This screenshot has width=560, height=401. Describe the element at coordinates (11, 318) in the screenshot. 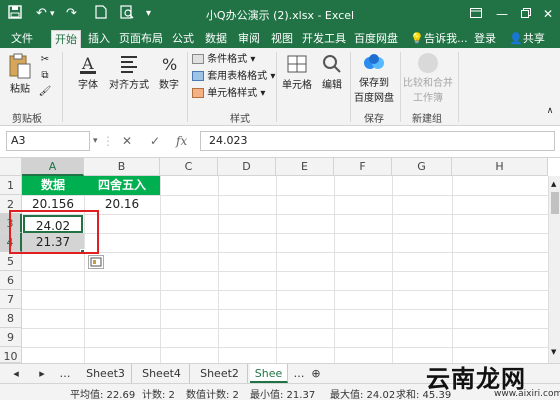

I see `row-header-8: 8` at that location.